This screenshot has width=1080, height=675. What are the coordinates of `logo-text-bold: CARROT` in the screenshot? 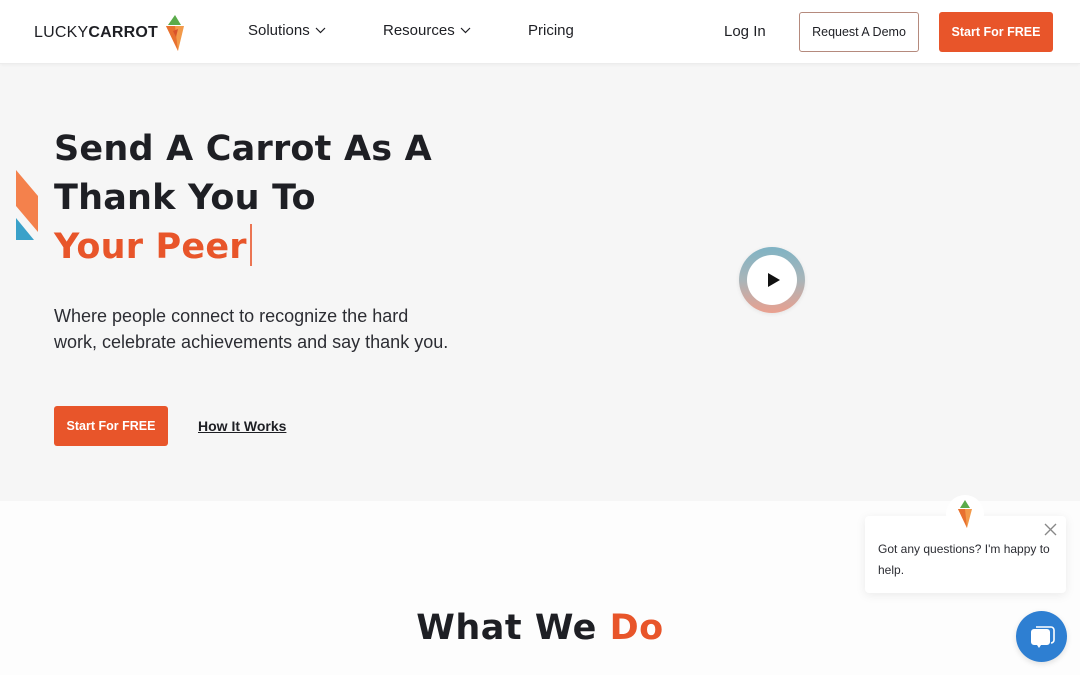 It's located at (123, 32).